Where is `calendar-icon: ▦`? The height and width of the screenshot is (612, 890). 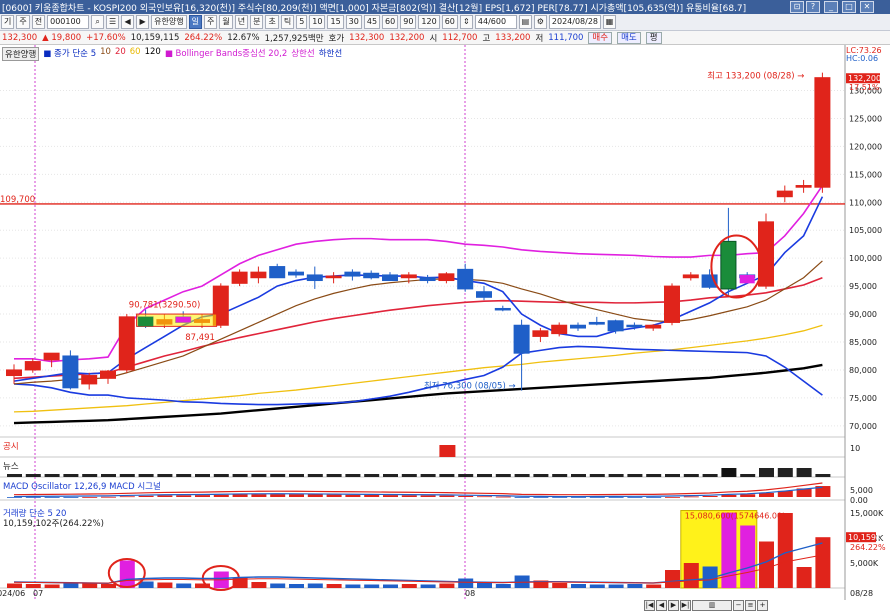 calendar-icon: ▦ is located at coordinates (609, 22).